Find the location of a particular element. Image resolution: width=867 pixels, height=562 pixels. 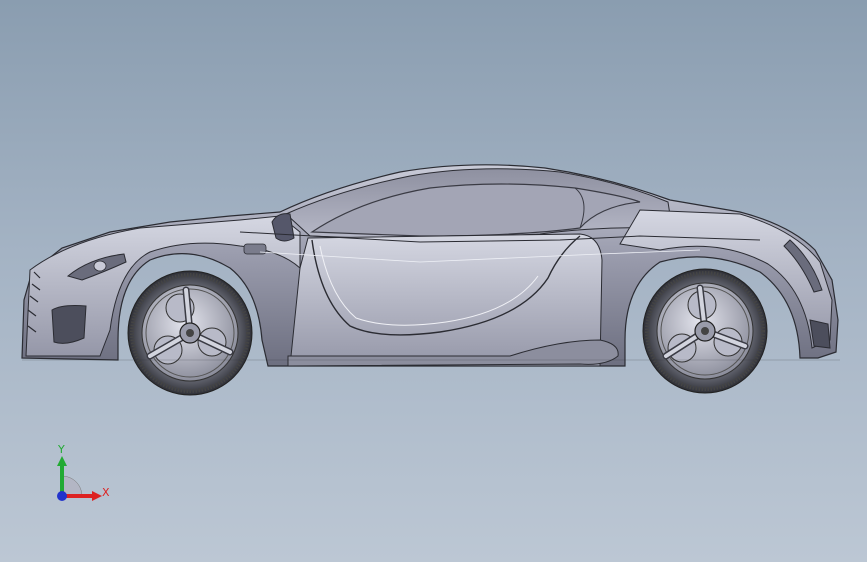

front-wheel is located at coordinates (190, 333).